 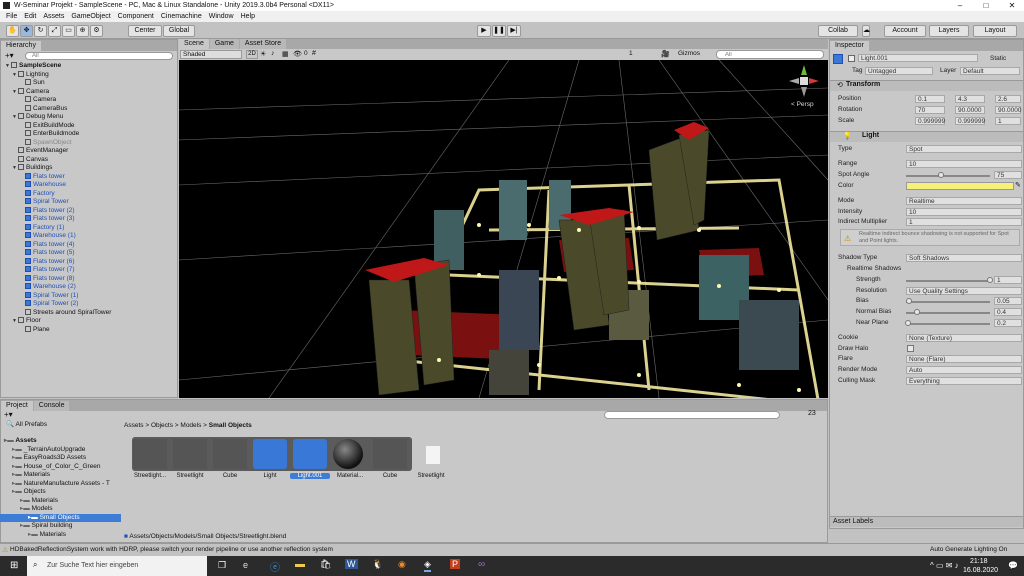 What do you see at coordinates (1008, 99) in the screenshot?
I see `position-z-field: 2.6` at bounding box center [1008, 99].